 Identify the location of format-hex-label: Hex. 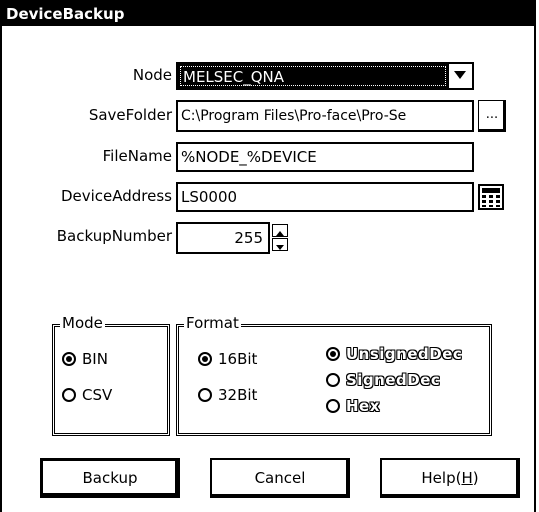
(363, 406).